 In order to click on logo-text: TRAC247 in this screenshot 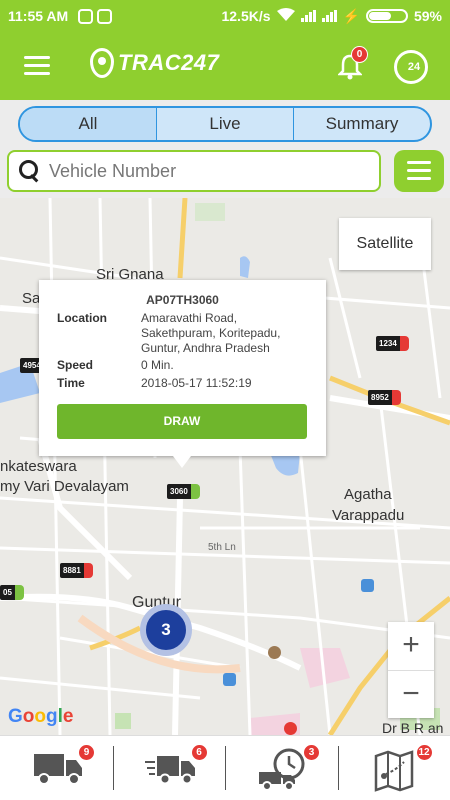, I will do `click(169, 62)`.